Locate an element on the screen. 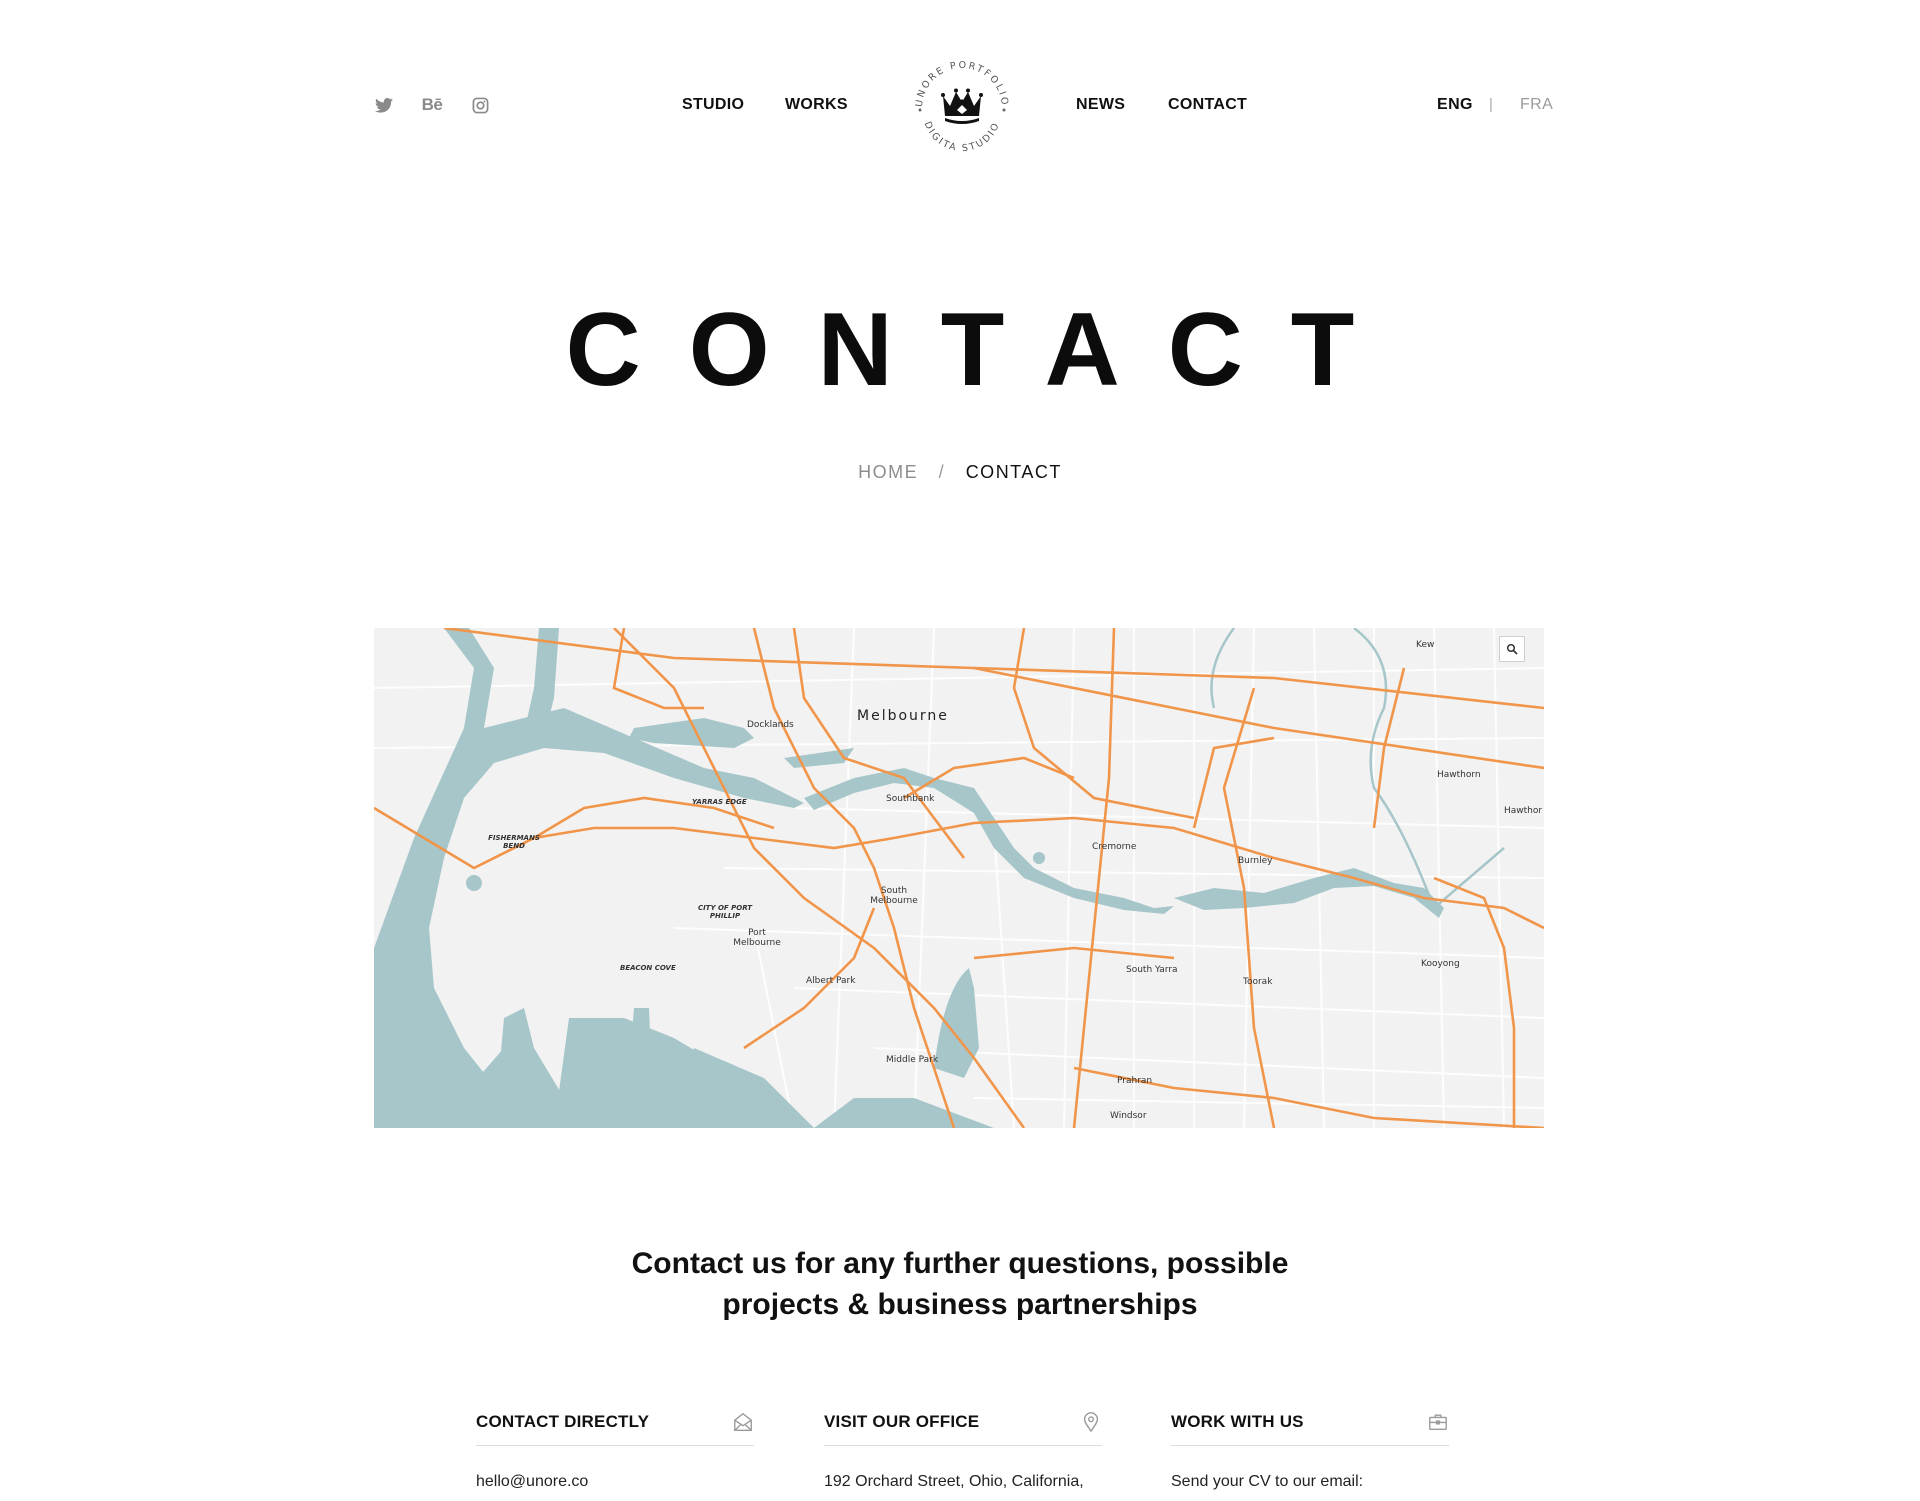 The image size is (1920, 1501). breadcrumb: HOME / CONTACT is located at coordinates (960, 472).